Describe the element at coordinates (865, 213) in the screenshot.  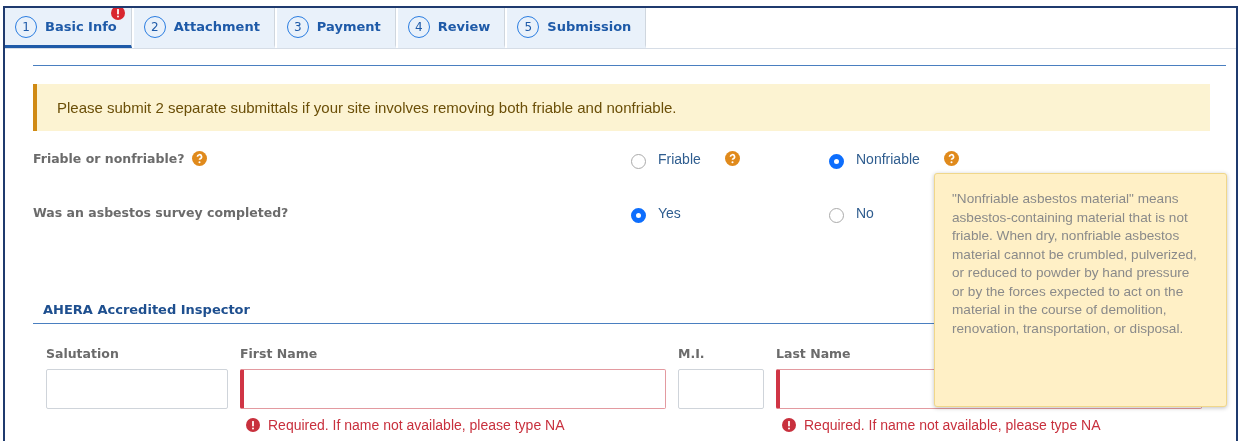
I see `radio-label: No` at that location.